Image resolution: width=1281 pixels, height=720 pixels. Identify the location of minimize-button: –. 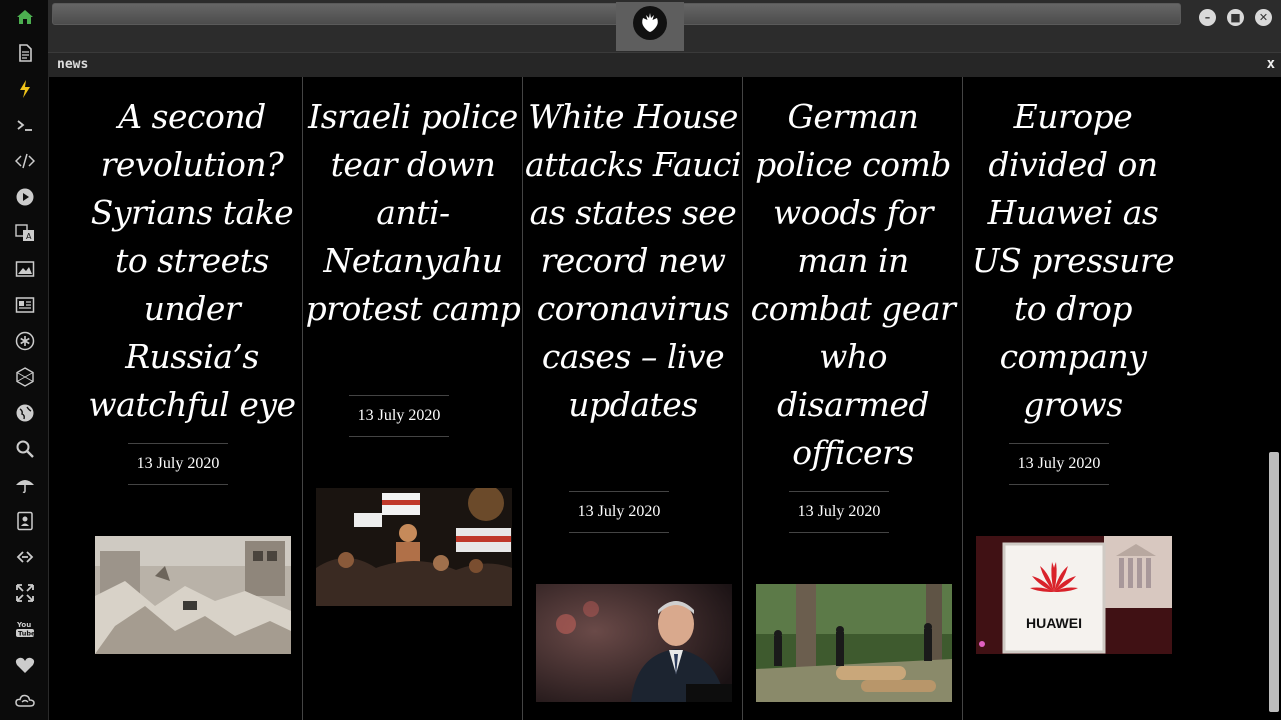
(1207, 17).